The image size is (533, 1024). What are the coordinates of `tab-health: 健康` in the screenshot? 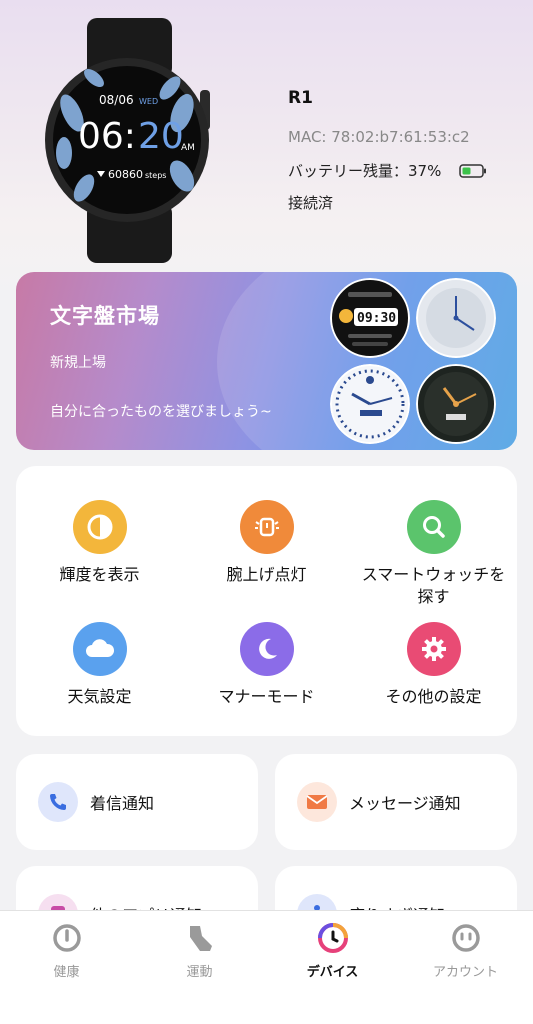 It's located at (66, 950).